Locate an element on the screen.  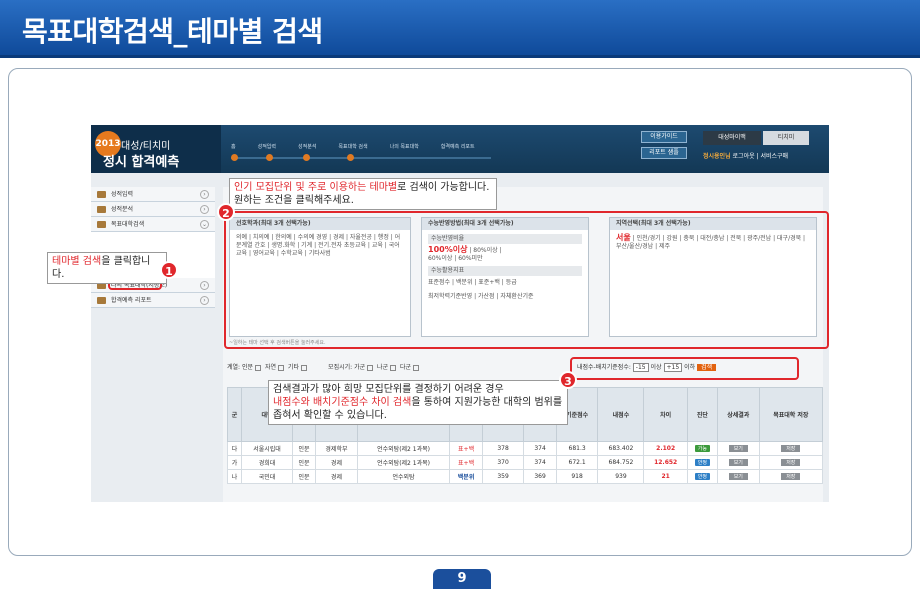
logo-line2: 정시 합격예측 is located at coordinates (141, 162).